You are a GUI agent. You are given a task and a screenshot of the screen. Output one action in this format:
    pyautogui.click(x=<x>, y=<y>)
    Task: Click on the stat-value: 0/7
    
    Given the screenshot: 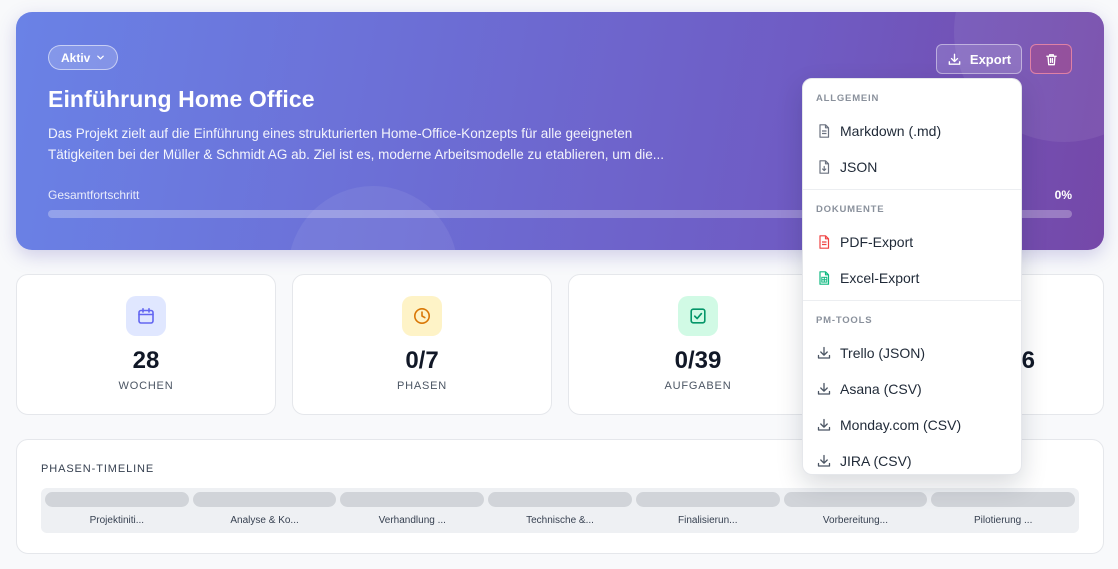 What is the action you would take?
    pyautogui.click(x=422, y=360)
    